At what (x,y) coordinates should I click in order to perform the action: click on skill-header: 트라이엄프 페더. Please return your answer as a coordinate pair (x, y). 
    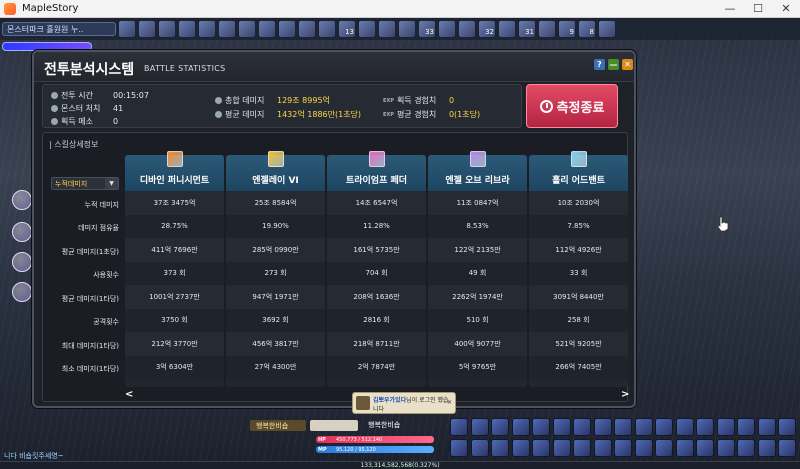
    Looking at the image, I should click on (376, 171).